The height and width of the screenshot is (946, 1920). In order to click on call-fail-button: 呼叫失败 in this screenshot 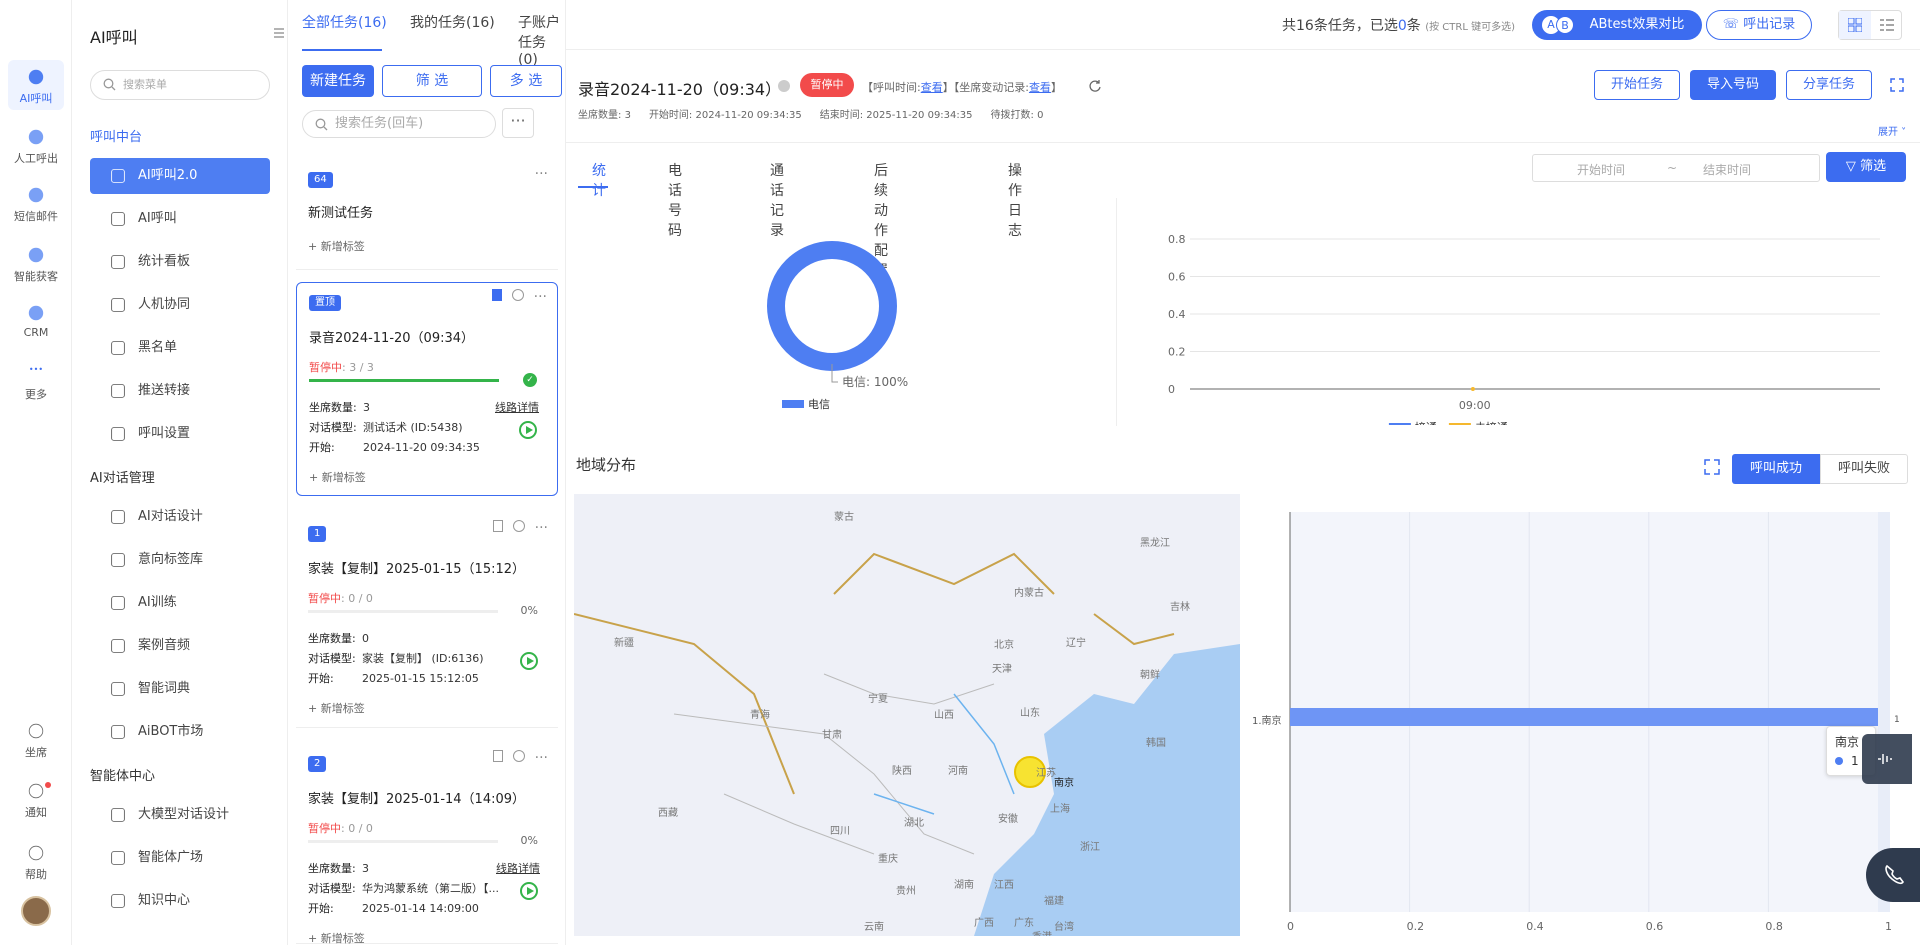, I will do `click(1864, 469)`.